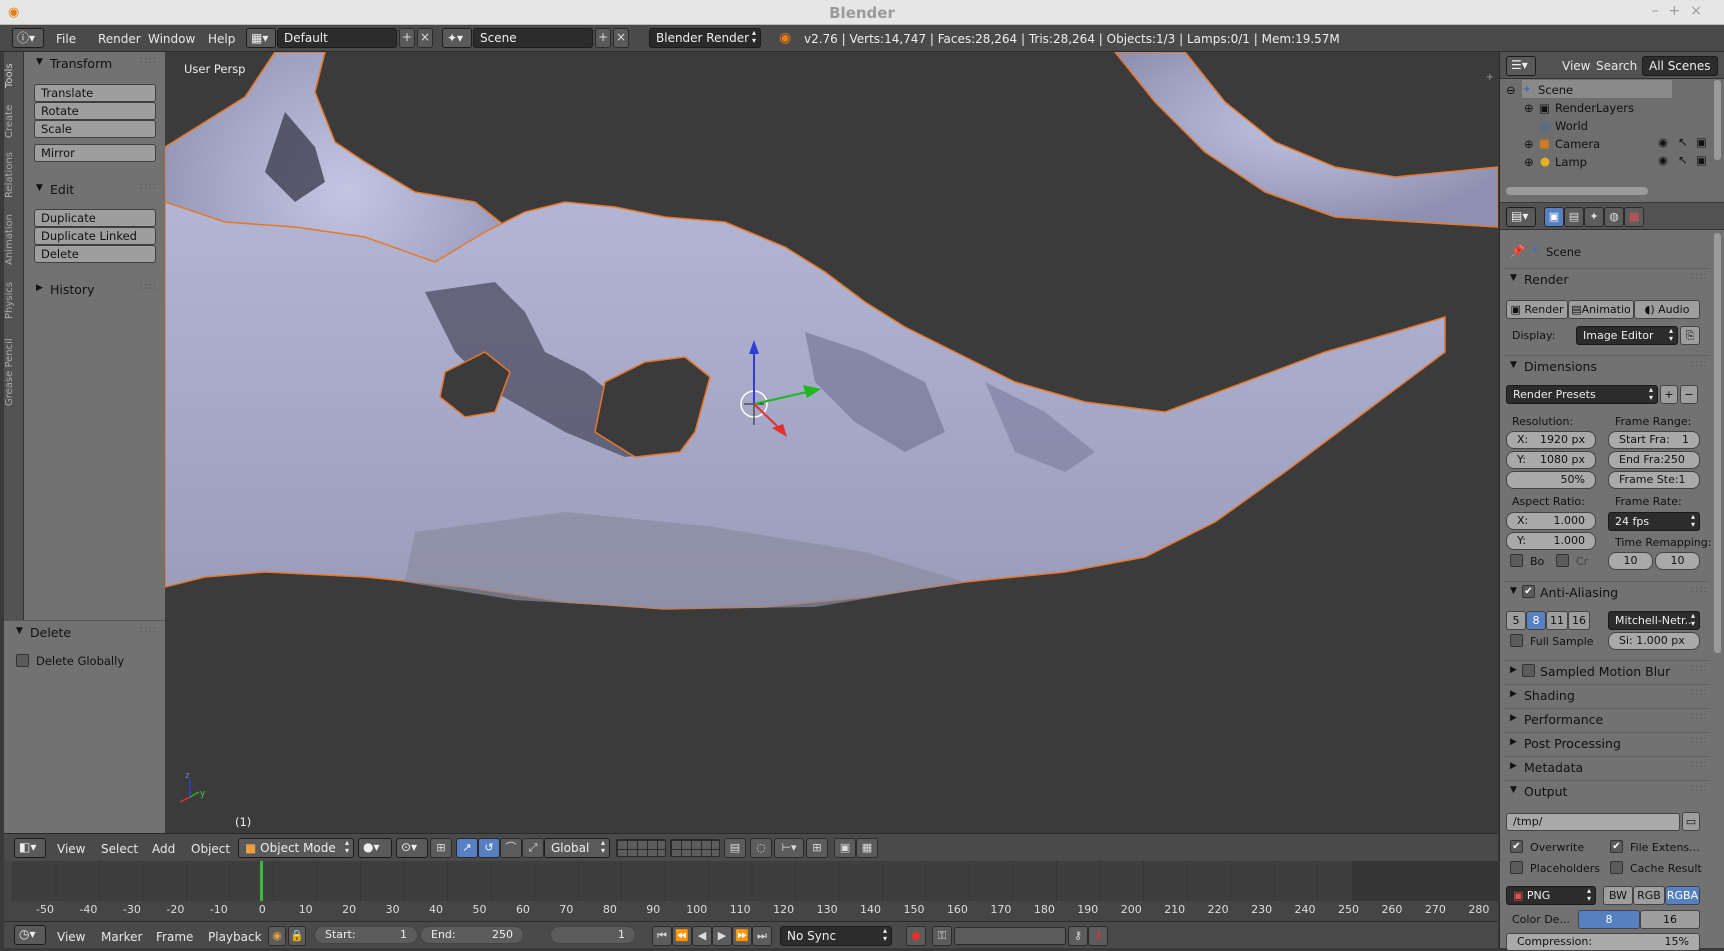 The width and height of the screenshot is (1724, 951). What do you see at coordinates (1601, 309) in the screenshot?
I see `animation-button: ▤Animatio` at bounding box center [1601, 309].